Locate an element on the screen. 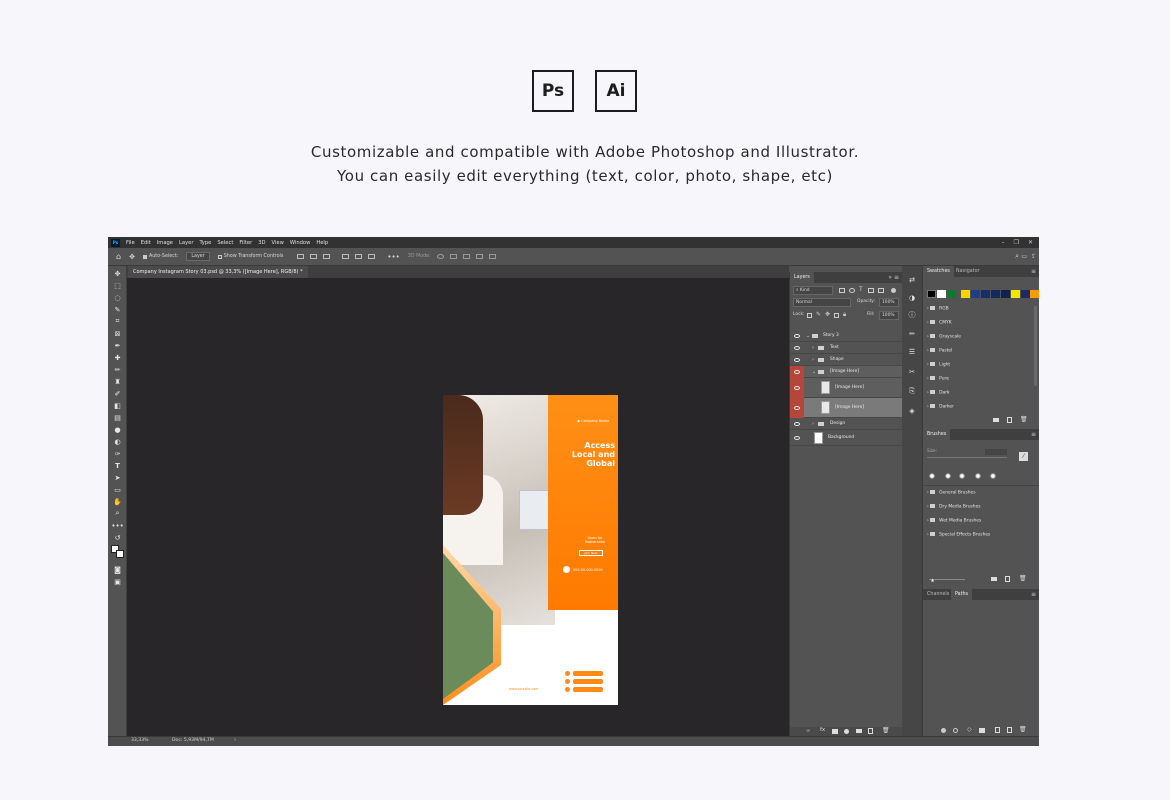 The height and width of the screenshot is (800, 1170). zoom-level: 33,33% is located at coordinates (140, 740).